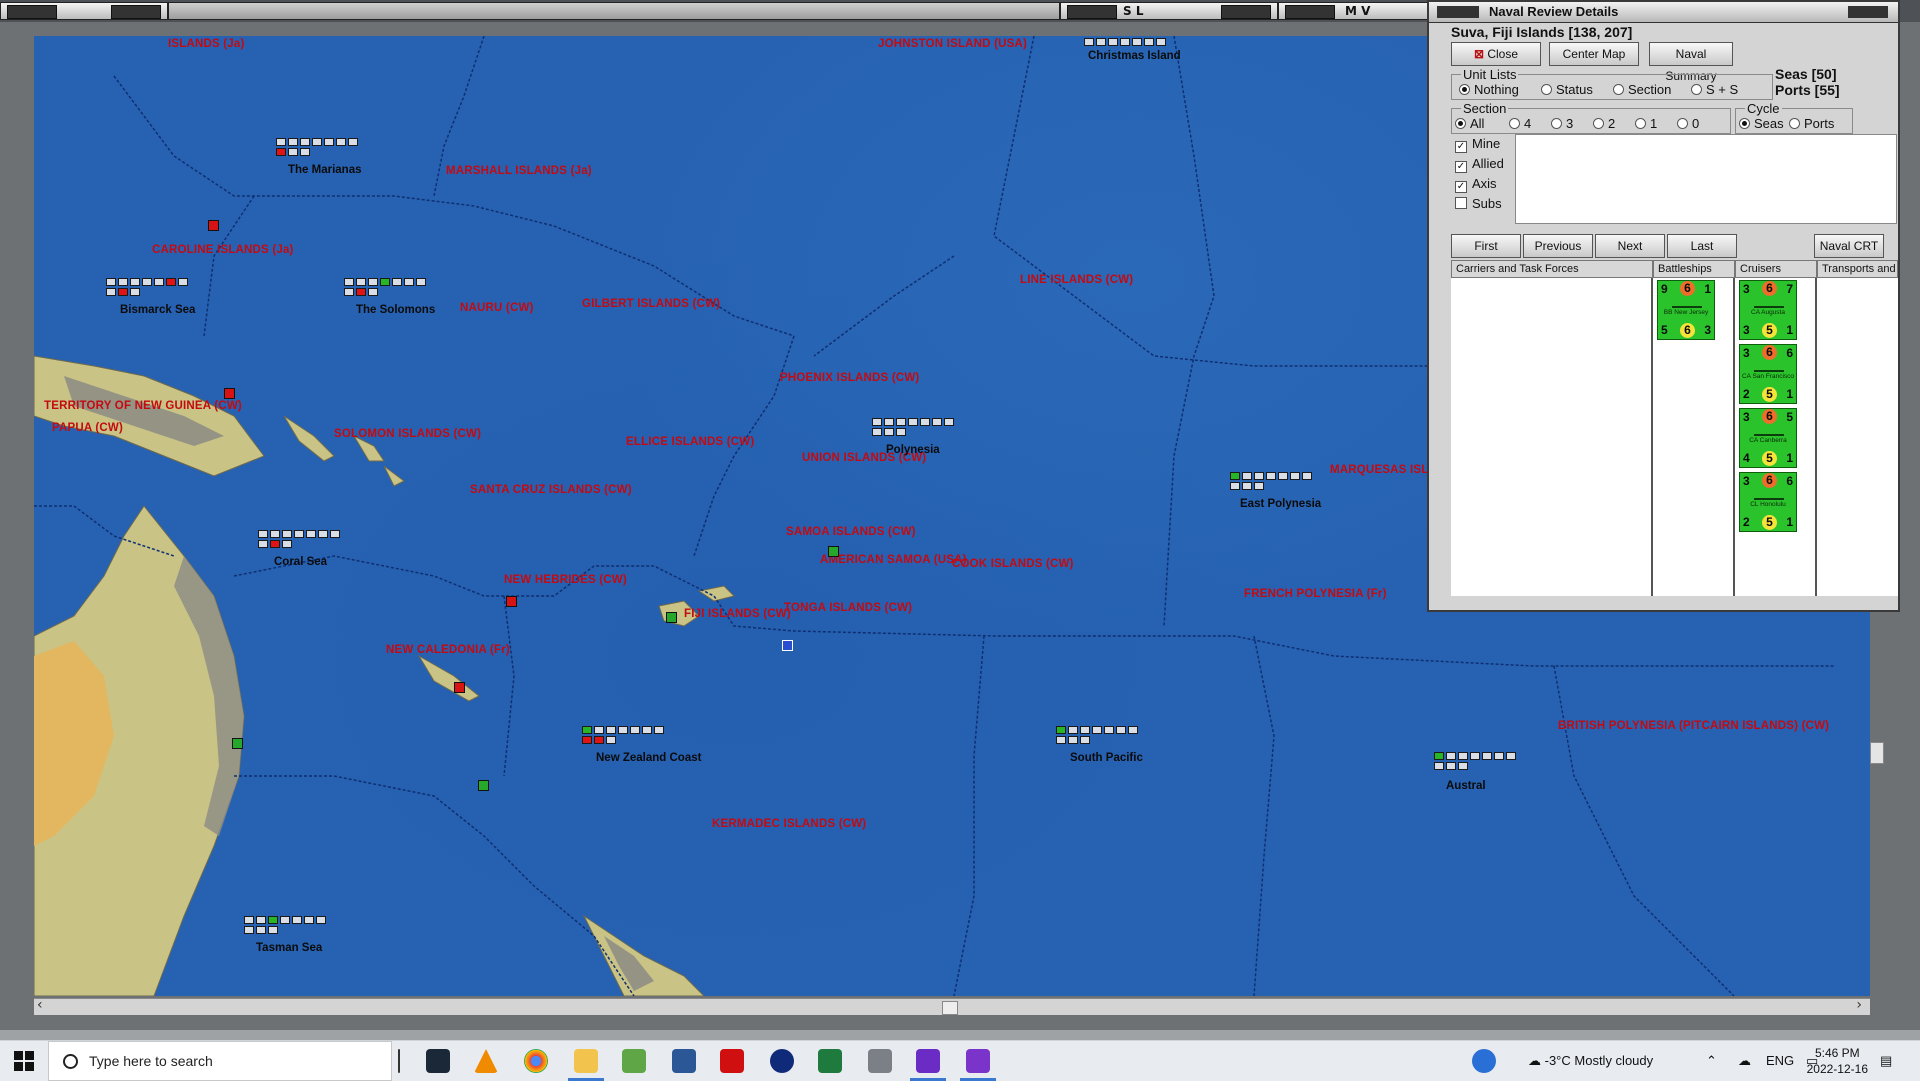 The height and width of the screenshot is (1081, 1920). Describe the element at coordinates (1489, 89) in the screenshot. I see `radio-nothing: Nothing` at that location.